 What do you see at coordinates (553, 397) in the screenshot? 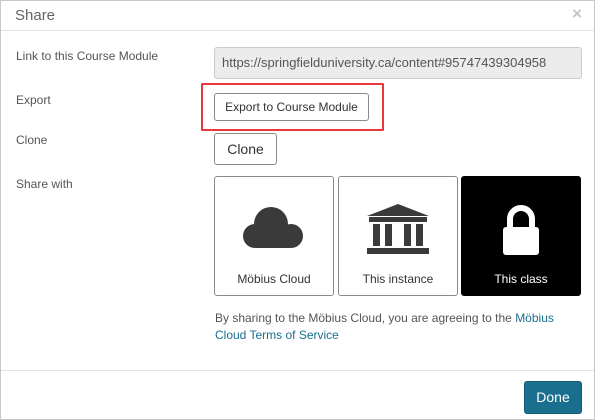
I see `done-button: Done` at bounding box center [553, 397].